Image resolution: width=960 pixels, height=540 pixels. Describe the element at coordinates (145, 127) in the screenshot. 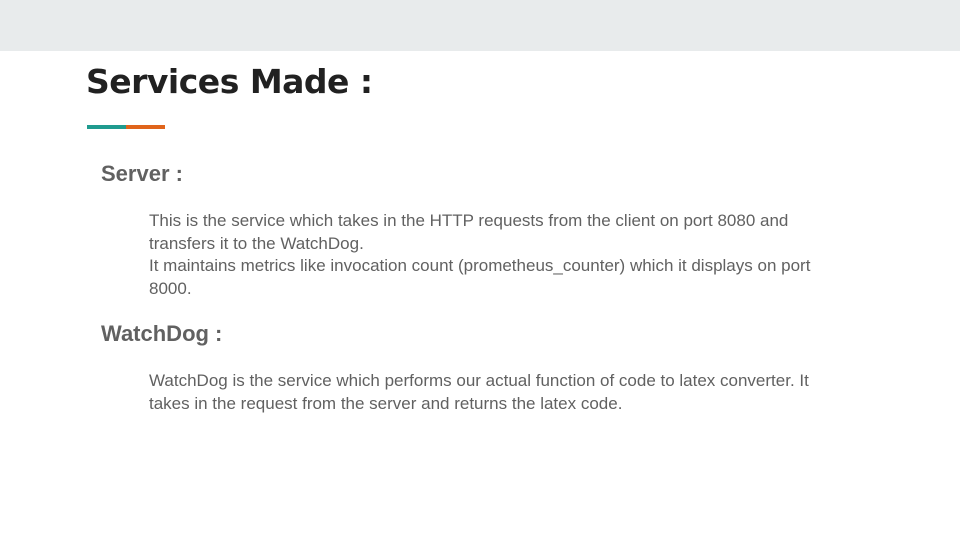

I see `title-accent-orange` at that location.